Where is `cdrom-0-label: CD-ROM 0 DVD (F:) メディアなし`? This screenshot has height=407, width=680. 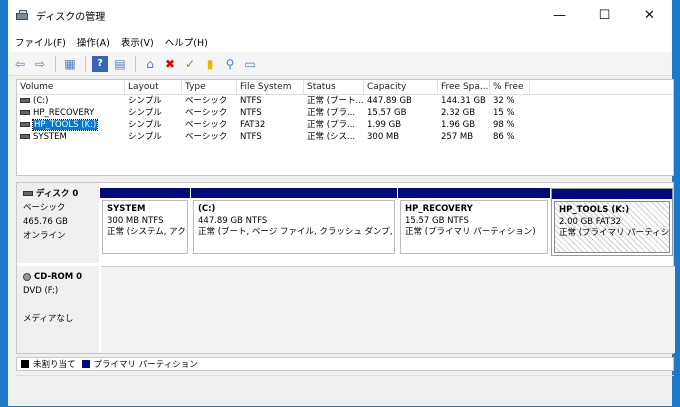 cdrom-0-label: CD-ROM 0 DVD (F:) メディアなし is located at coordinates (58, 309).